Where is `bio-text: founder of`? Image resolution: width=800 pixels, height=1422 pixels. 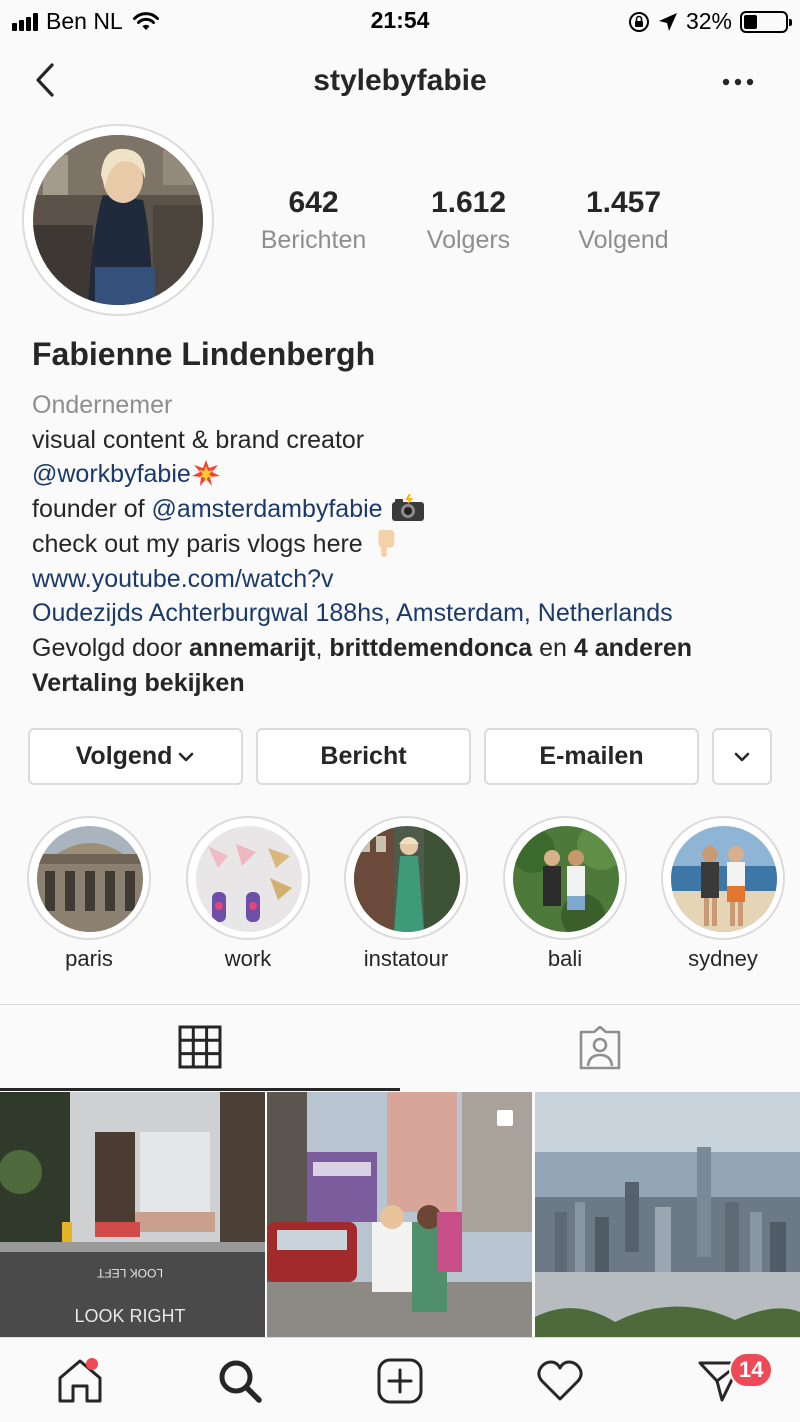
bio-text: founder of is located at coordinates (92, 509).